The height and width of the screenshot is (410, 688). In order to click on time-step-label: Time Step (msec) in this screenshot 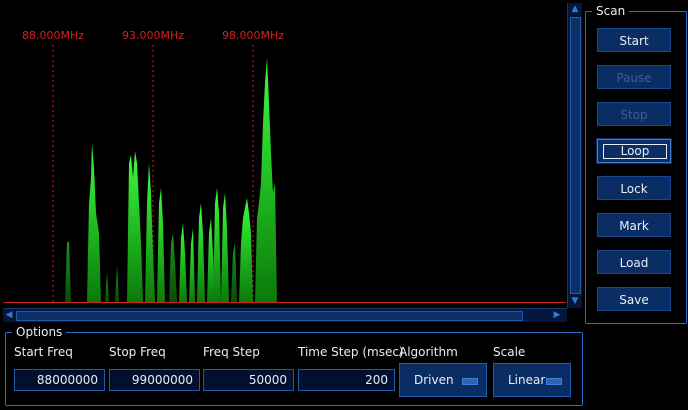, I will do `click(351, 352)`.